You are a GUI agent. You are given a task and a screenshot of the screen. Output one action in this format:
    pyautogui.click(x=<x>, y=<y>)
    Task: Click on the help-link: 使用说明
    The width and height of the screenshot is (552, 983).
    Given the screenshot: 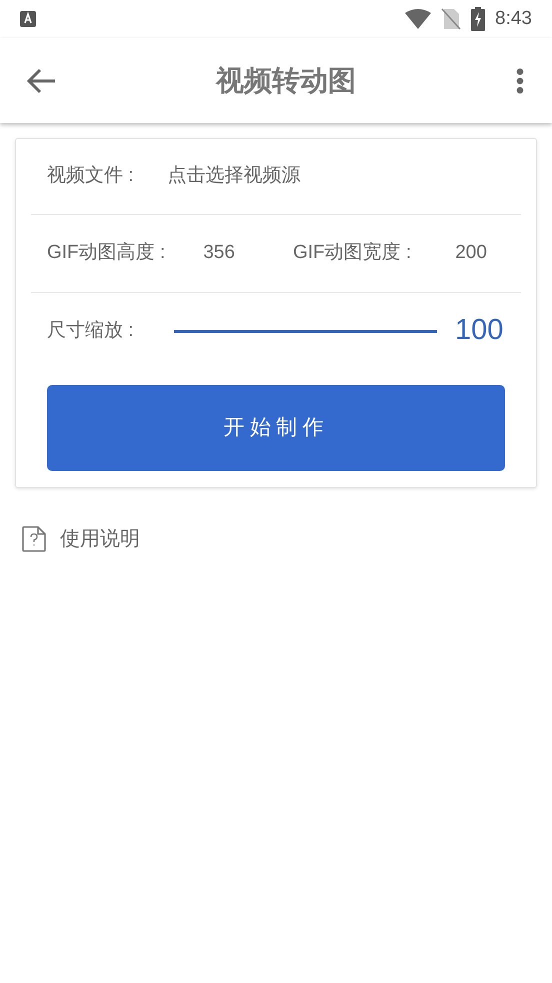 What is the action you would take?
    pyautogui.click(x=100, y=539)
    